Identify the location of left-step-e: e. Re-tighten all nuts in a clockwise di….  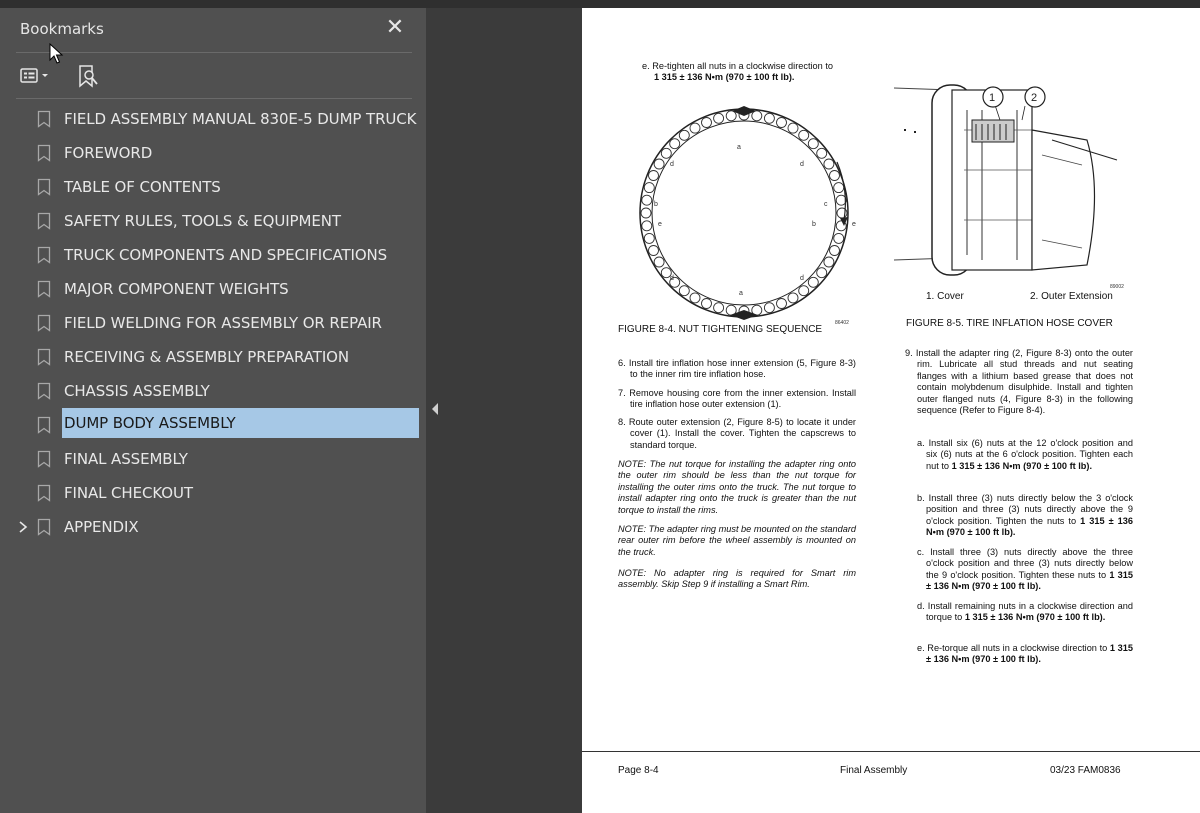
(737, 72).